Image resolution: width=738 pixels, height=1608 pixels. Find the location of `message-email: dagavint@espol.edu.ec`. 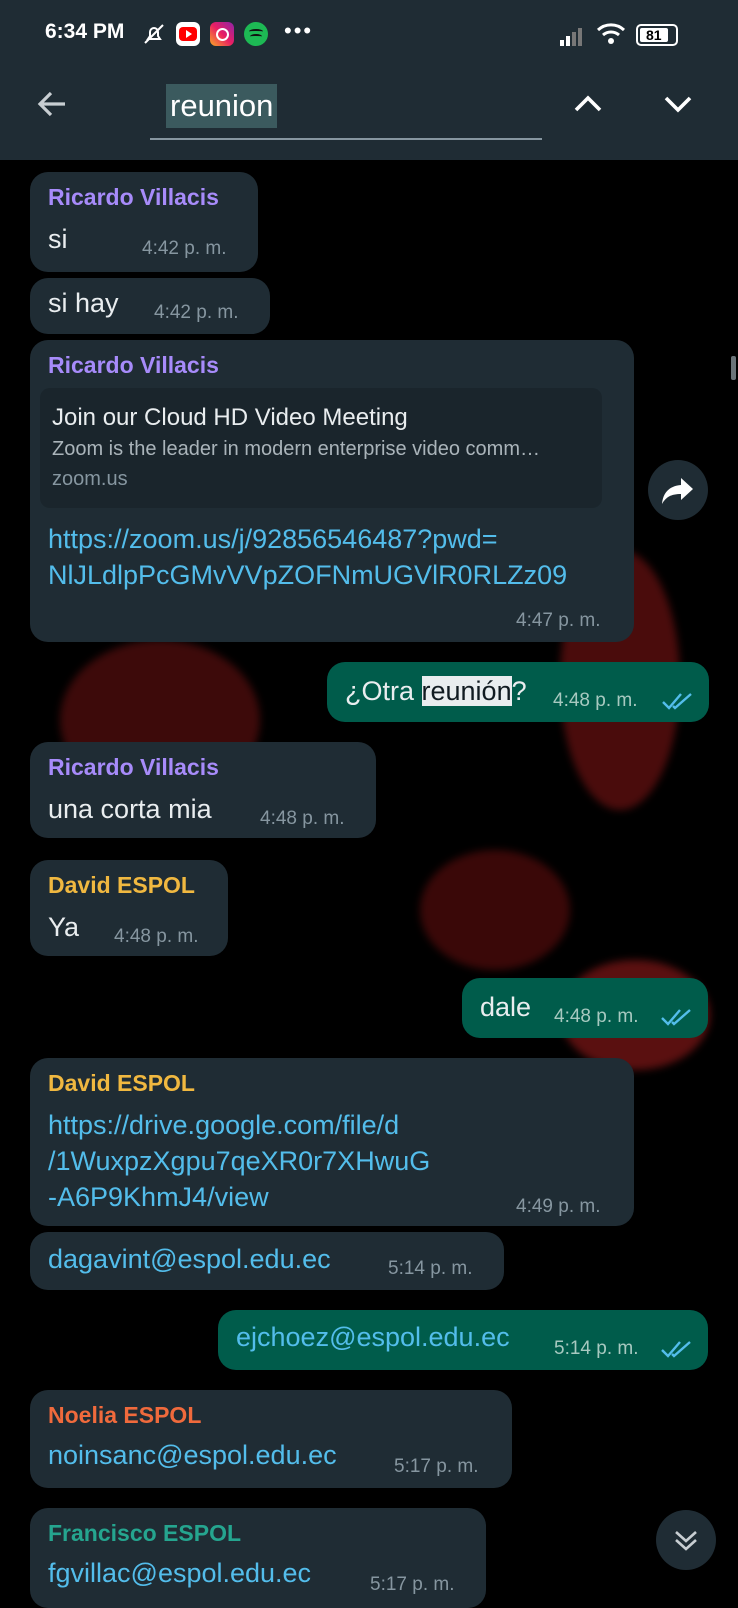

message-email: dagavint@espol.edu.ec is located at coordinates (189, 1259).